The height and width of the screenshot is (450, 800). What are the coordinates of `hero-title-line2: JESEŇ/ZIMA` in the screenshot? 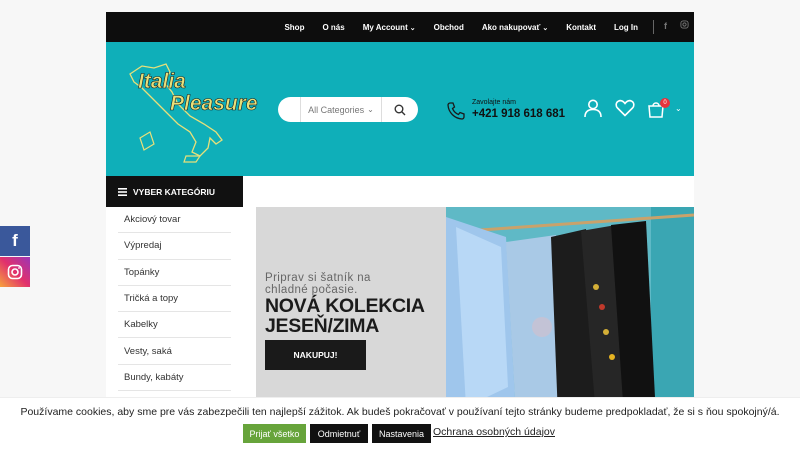 It's located at (322, 326).